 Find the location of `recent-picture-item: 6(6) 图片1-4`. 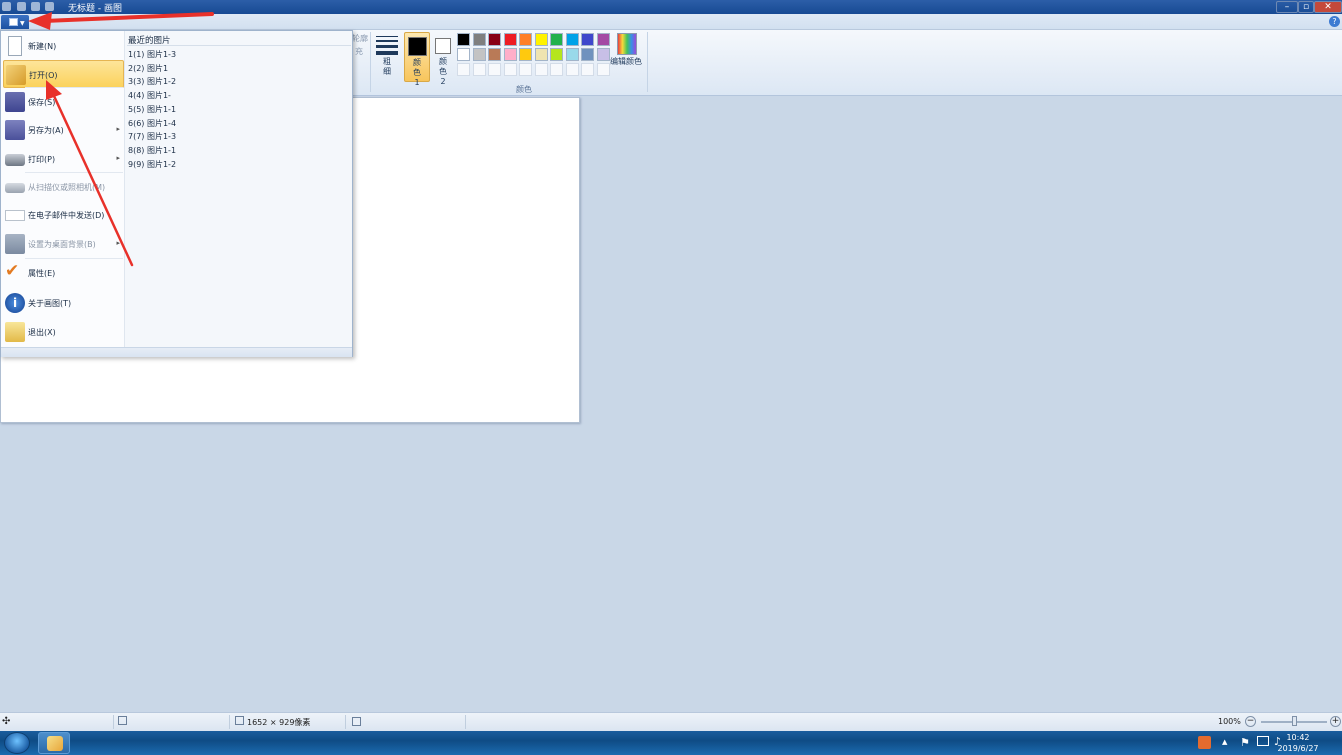

recent-picture-item: 6(6) 图片1-4 is located at coordinates (152, 123).